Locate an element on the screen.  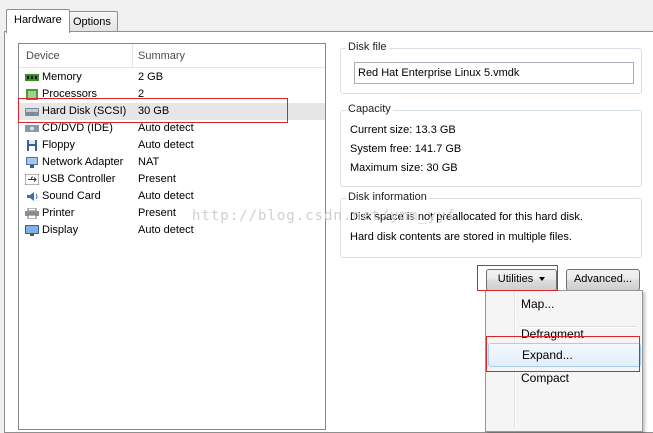
menu-item-compact: Compact is located at coordinates (563, 378).